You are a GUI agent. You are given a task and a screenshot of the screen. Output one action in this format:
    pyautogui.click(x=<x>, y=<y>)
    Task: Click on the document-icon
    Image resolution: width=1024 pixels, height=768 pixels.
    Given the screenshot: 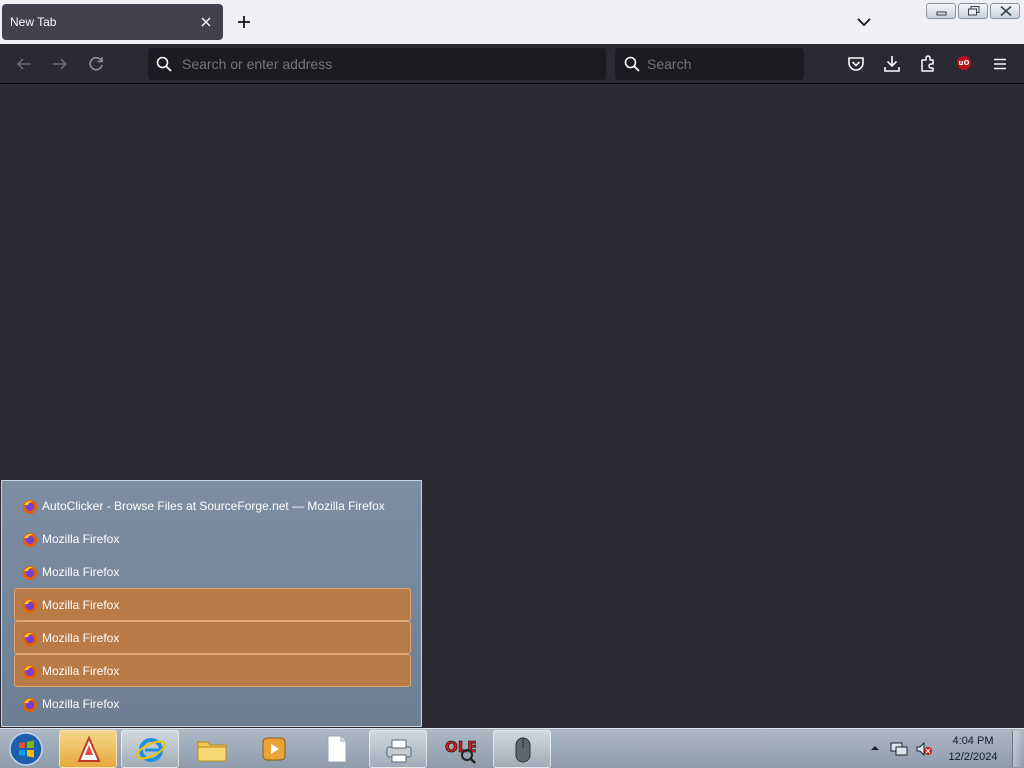 What is the action you would take?
    pyautogui.click(x=337, y=749)
    